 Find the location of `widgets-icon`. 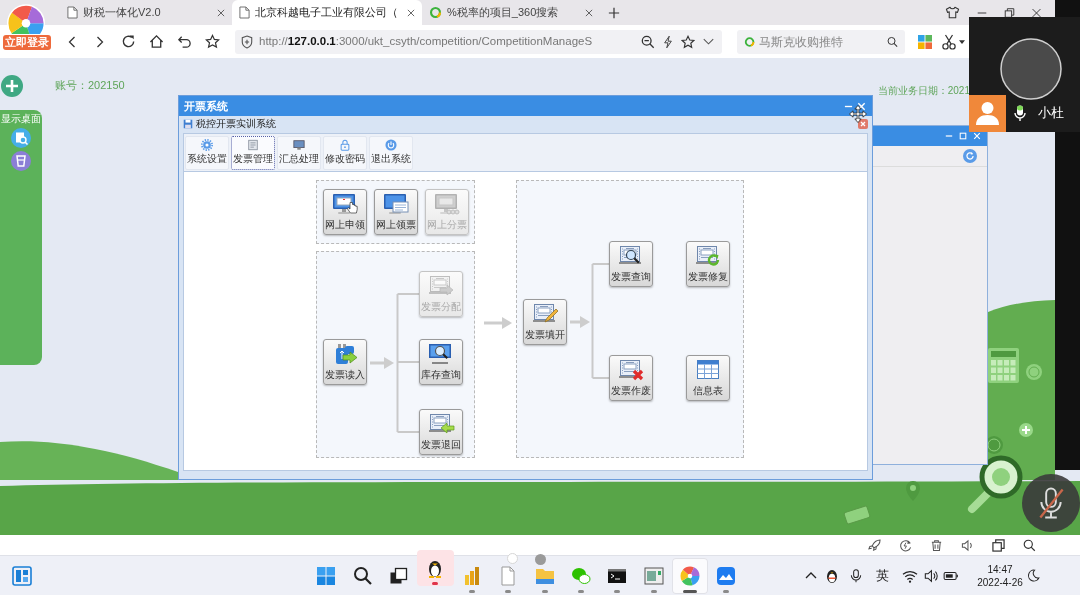

widgets-icon is located at coordinates (22, 575).